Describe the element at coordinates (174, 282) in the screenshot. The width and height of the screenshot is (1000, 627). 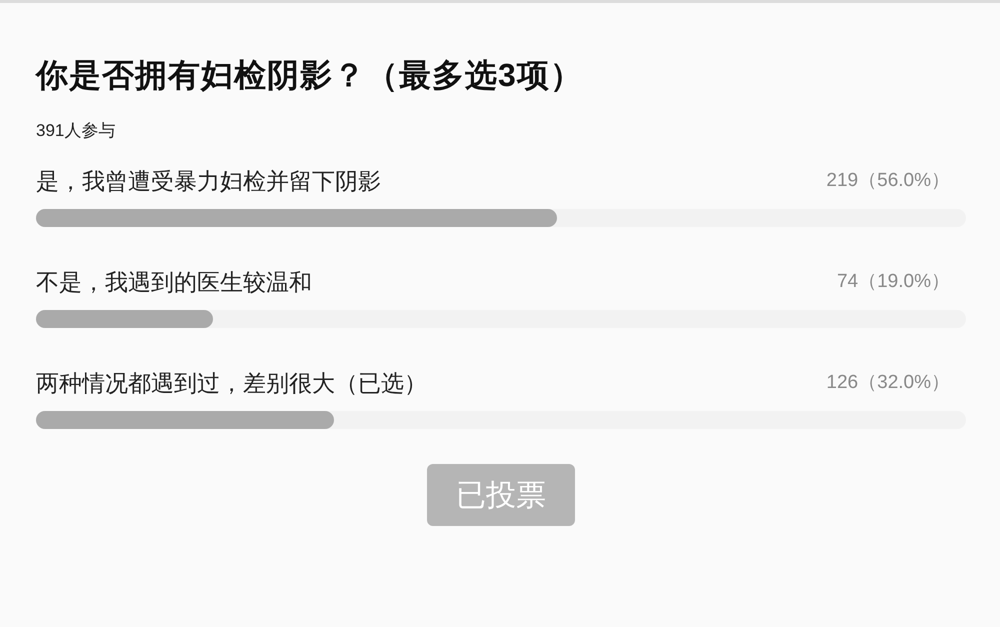
I see `option-label: 不是，我遇到的医生较温和` at that location.